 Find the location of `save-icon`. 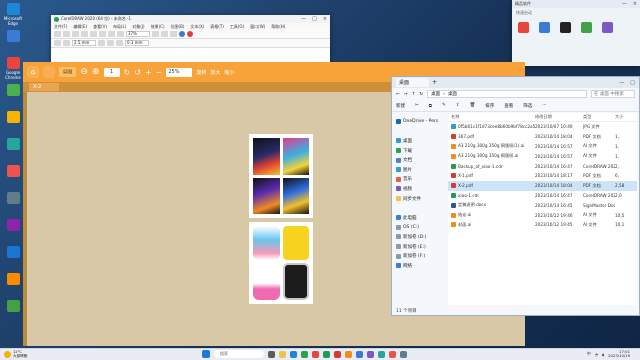

save-icon is located at coordinates (75, 34).